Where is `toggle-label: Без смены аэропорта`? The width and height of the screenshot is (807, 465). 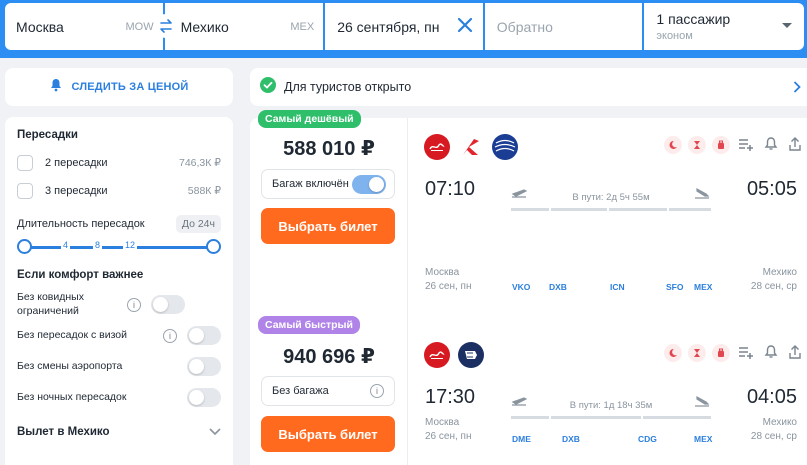 toggle-label: Без смены аэропорта is located at coordinates (70, 365).